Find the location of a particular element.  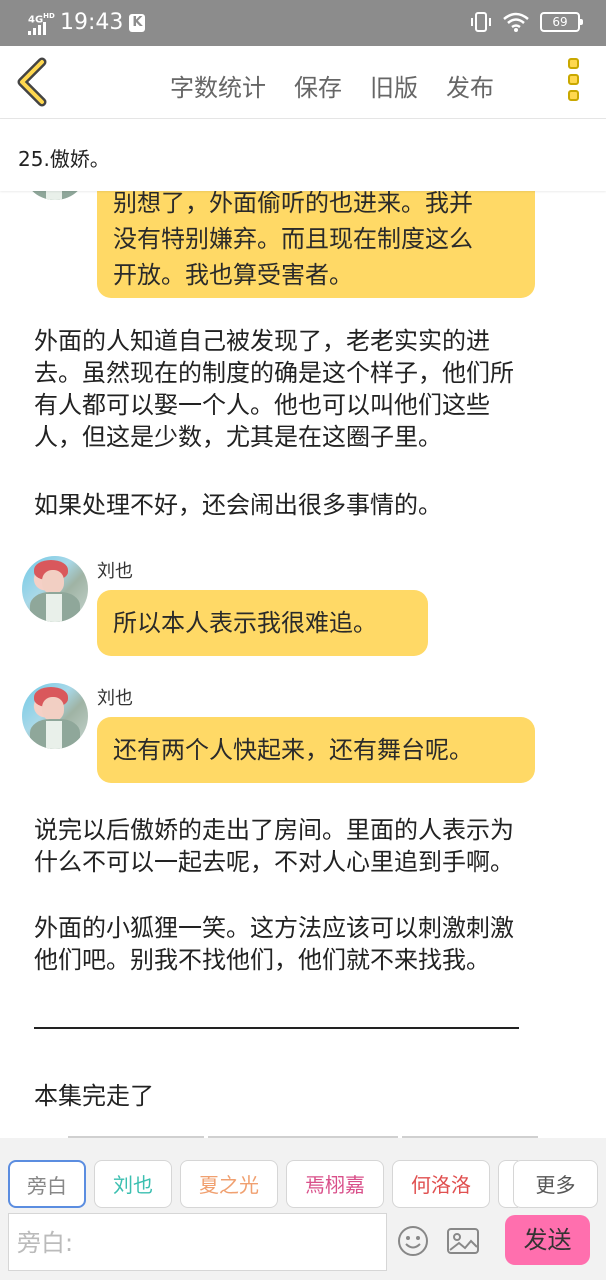

narration-line: 什么不可以一起去呢，不对人心里追到手啊。 is located at coordinates (274, 862).